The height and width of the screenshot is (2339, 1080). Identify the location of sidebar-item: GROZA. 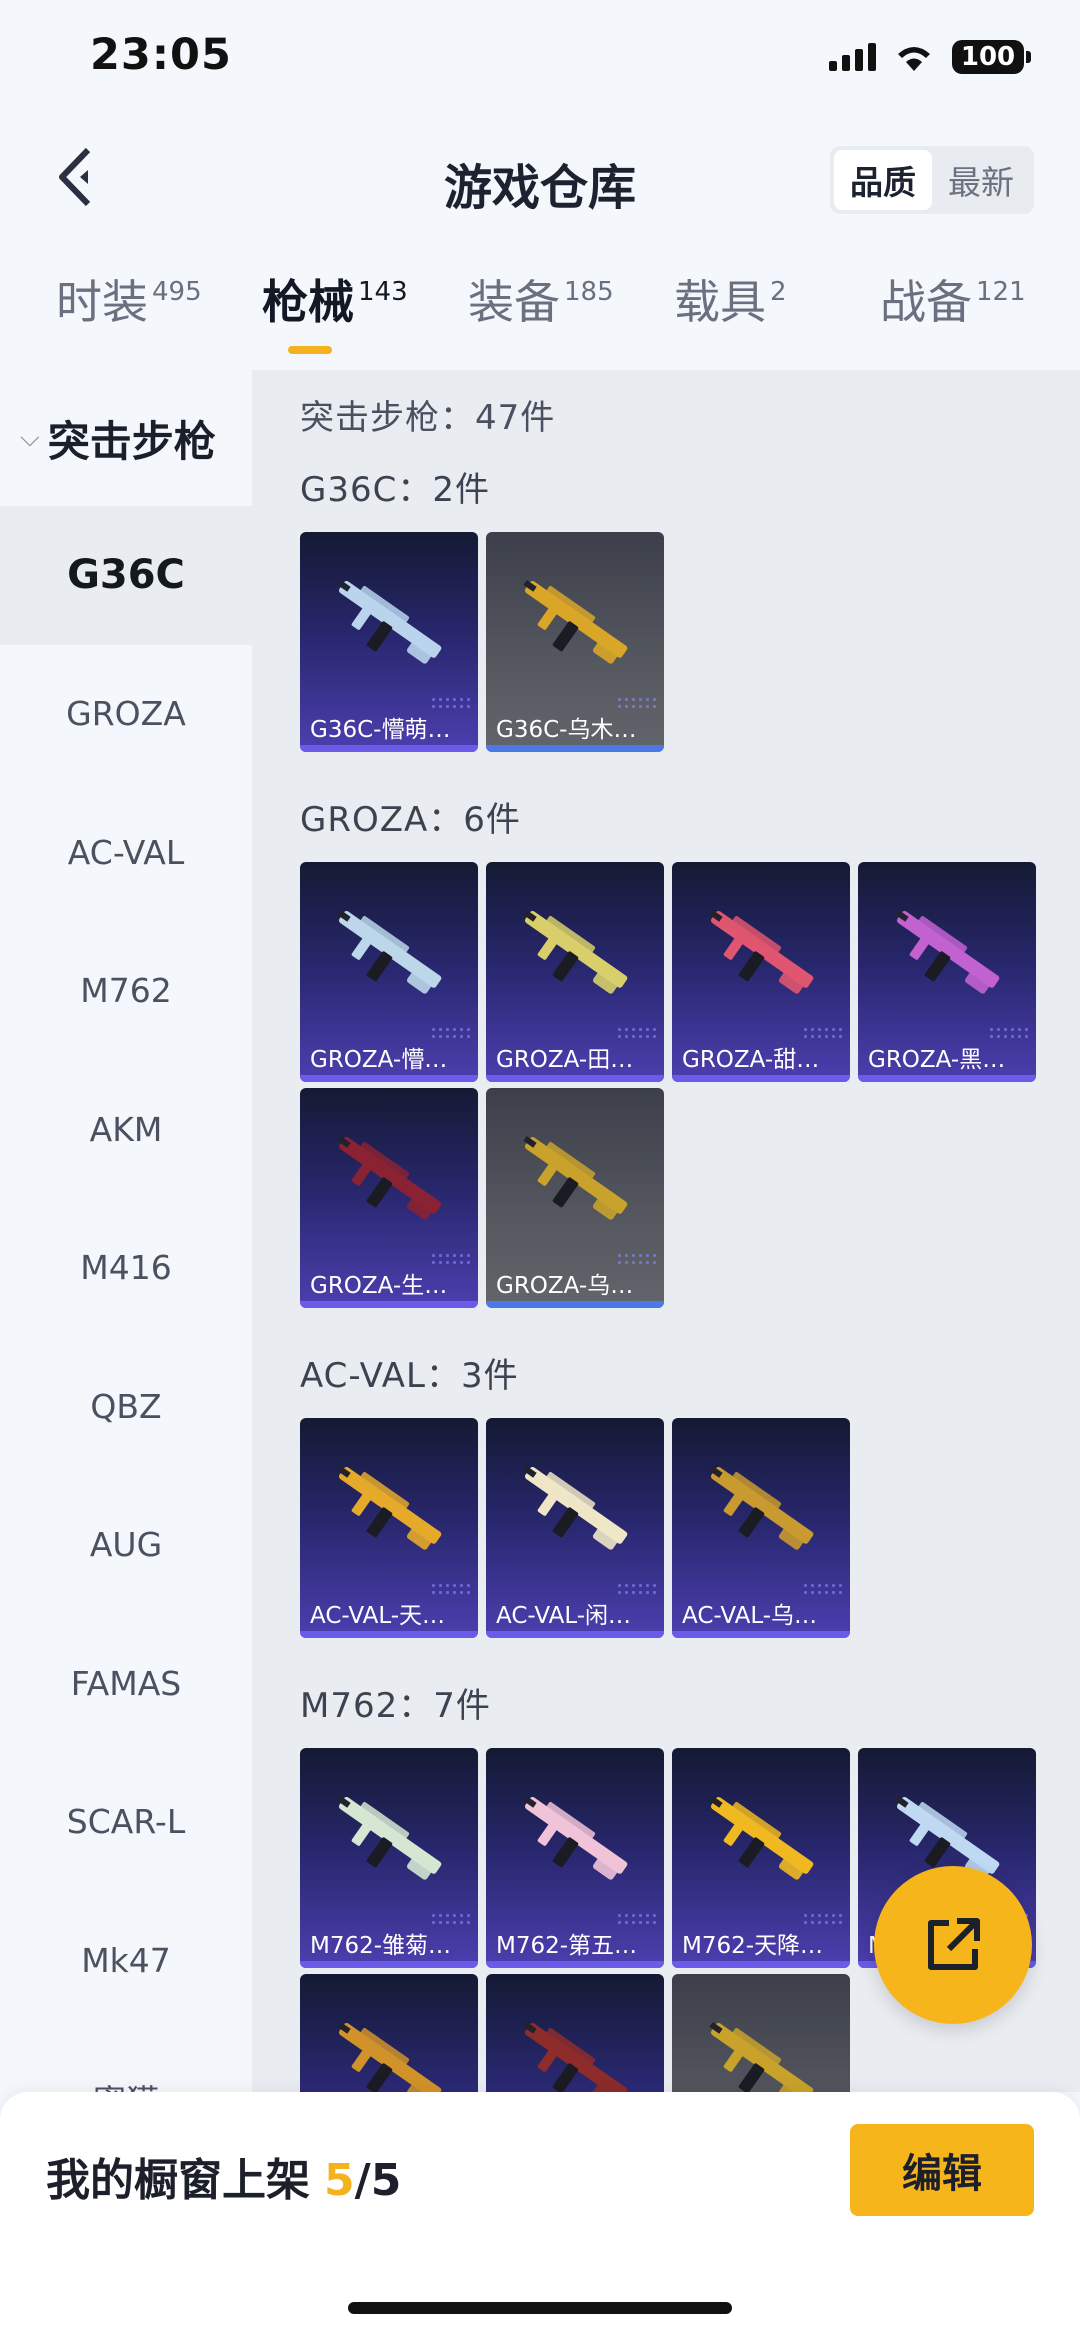
(126, 714).